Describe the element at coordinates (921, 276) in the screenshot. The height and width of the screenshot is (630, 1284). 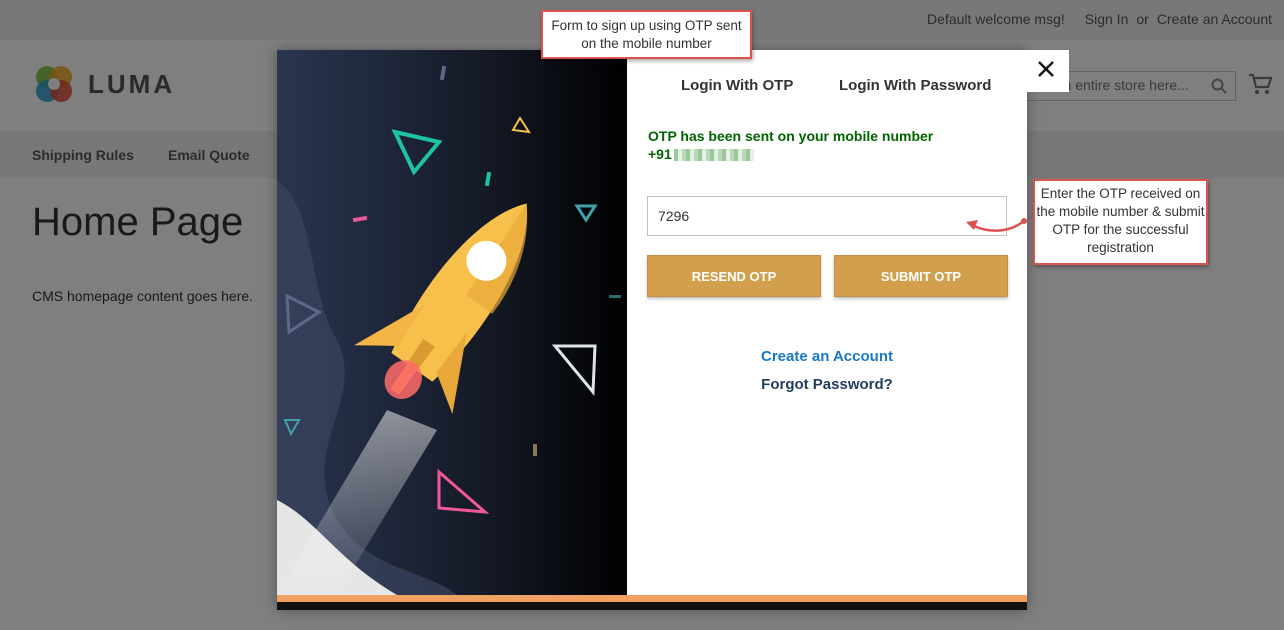
I see `submit-otp-button: SUBMIT OTP` at that location.